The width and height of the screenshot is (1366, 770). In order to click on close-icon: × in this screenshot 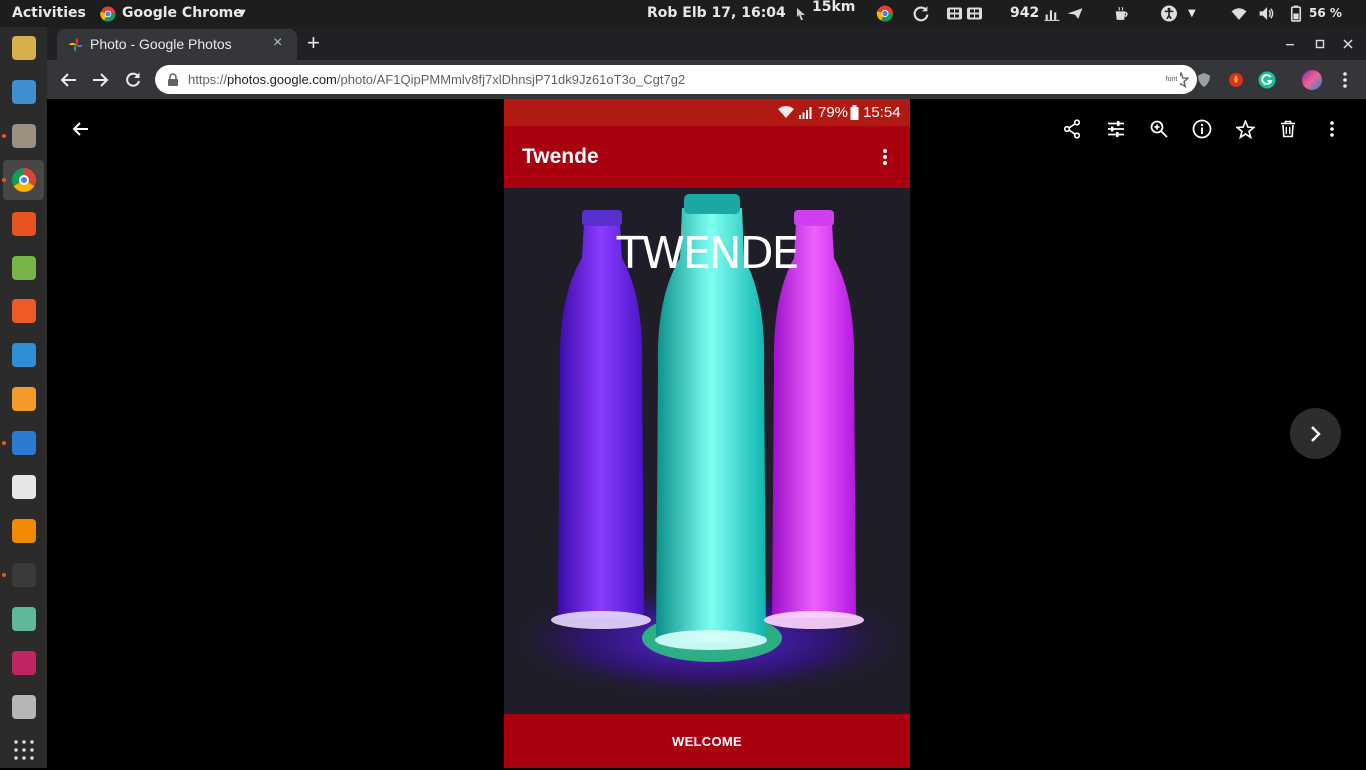, I will do `click(277, 43)`.